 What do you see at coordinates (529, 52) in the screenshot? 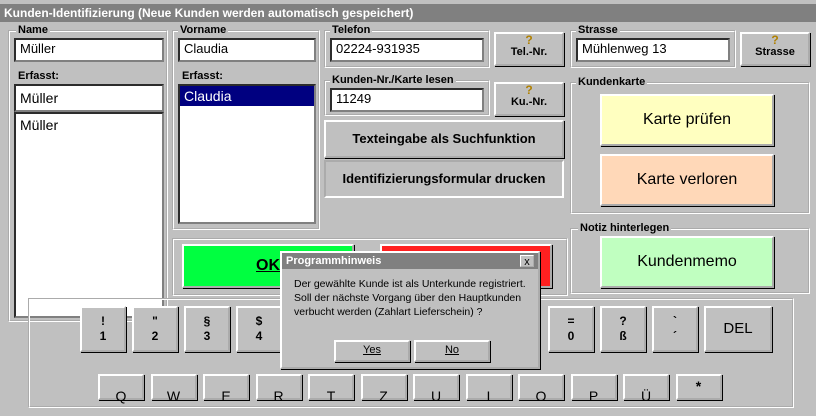
I see `tel-nr-button-label: Tel.-Nr.` at bounding box center [529, 52].